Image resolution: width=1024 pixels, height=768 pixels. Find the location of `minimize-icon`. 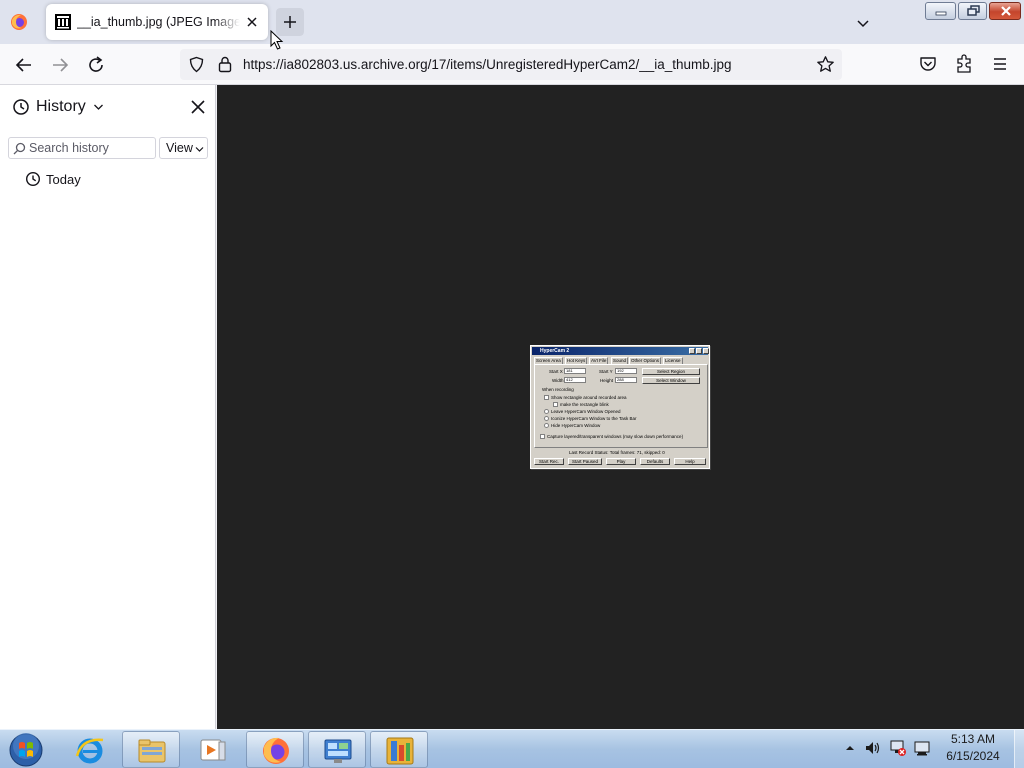

minimize-icon is located at coordinates (941, 13).